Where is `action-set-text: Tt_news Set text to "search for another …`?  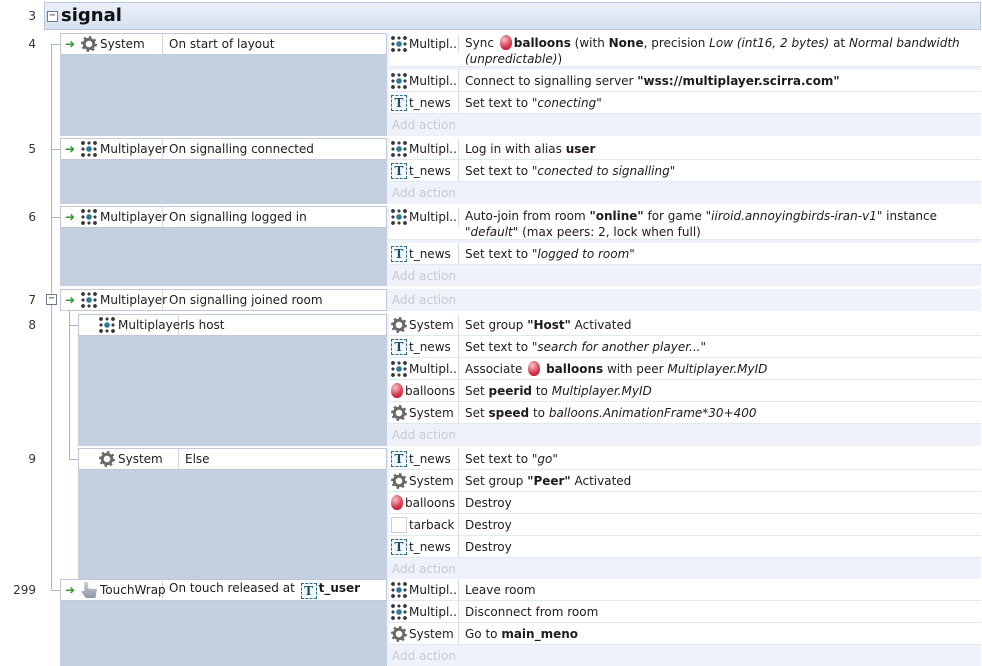
action-set-text: Tt_news Set text to "search for another … is located at coordinates (685, 347).